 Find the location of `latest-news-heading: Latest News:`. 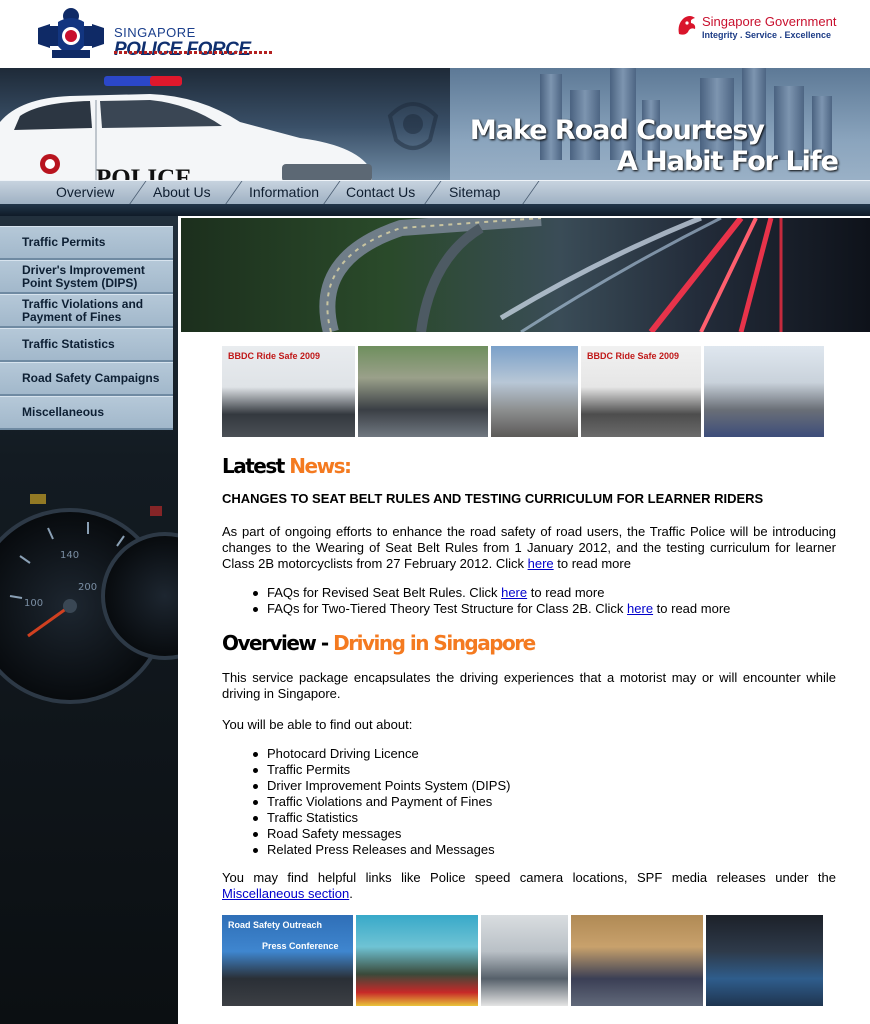

latest-news-heading: Latest News: is located at coordinates (287, 466).